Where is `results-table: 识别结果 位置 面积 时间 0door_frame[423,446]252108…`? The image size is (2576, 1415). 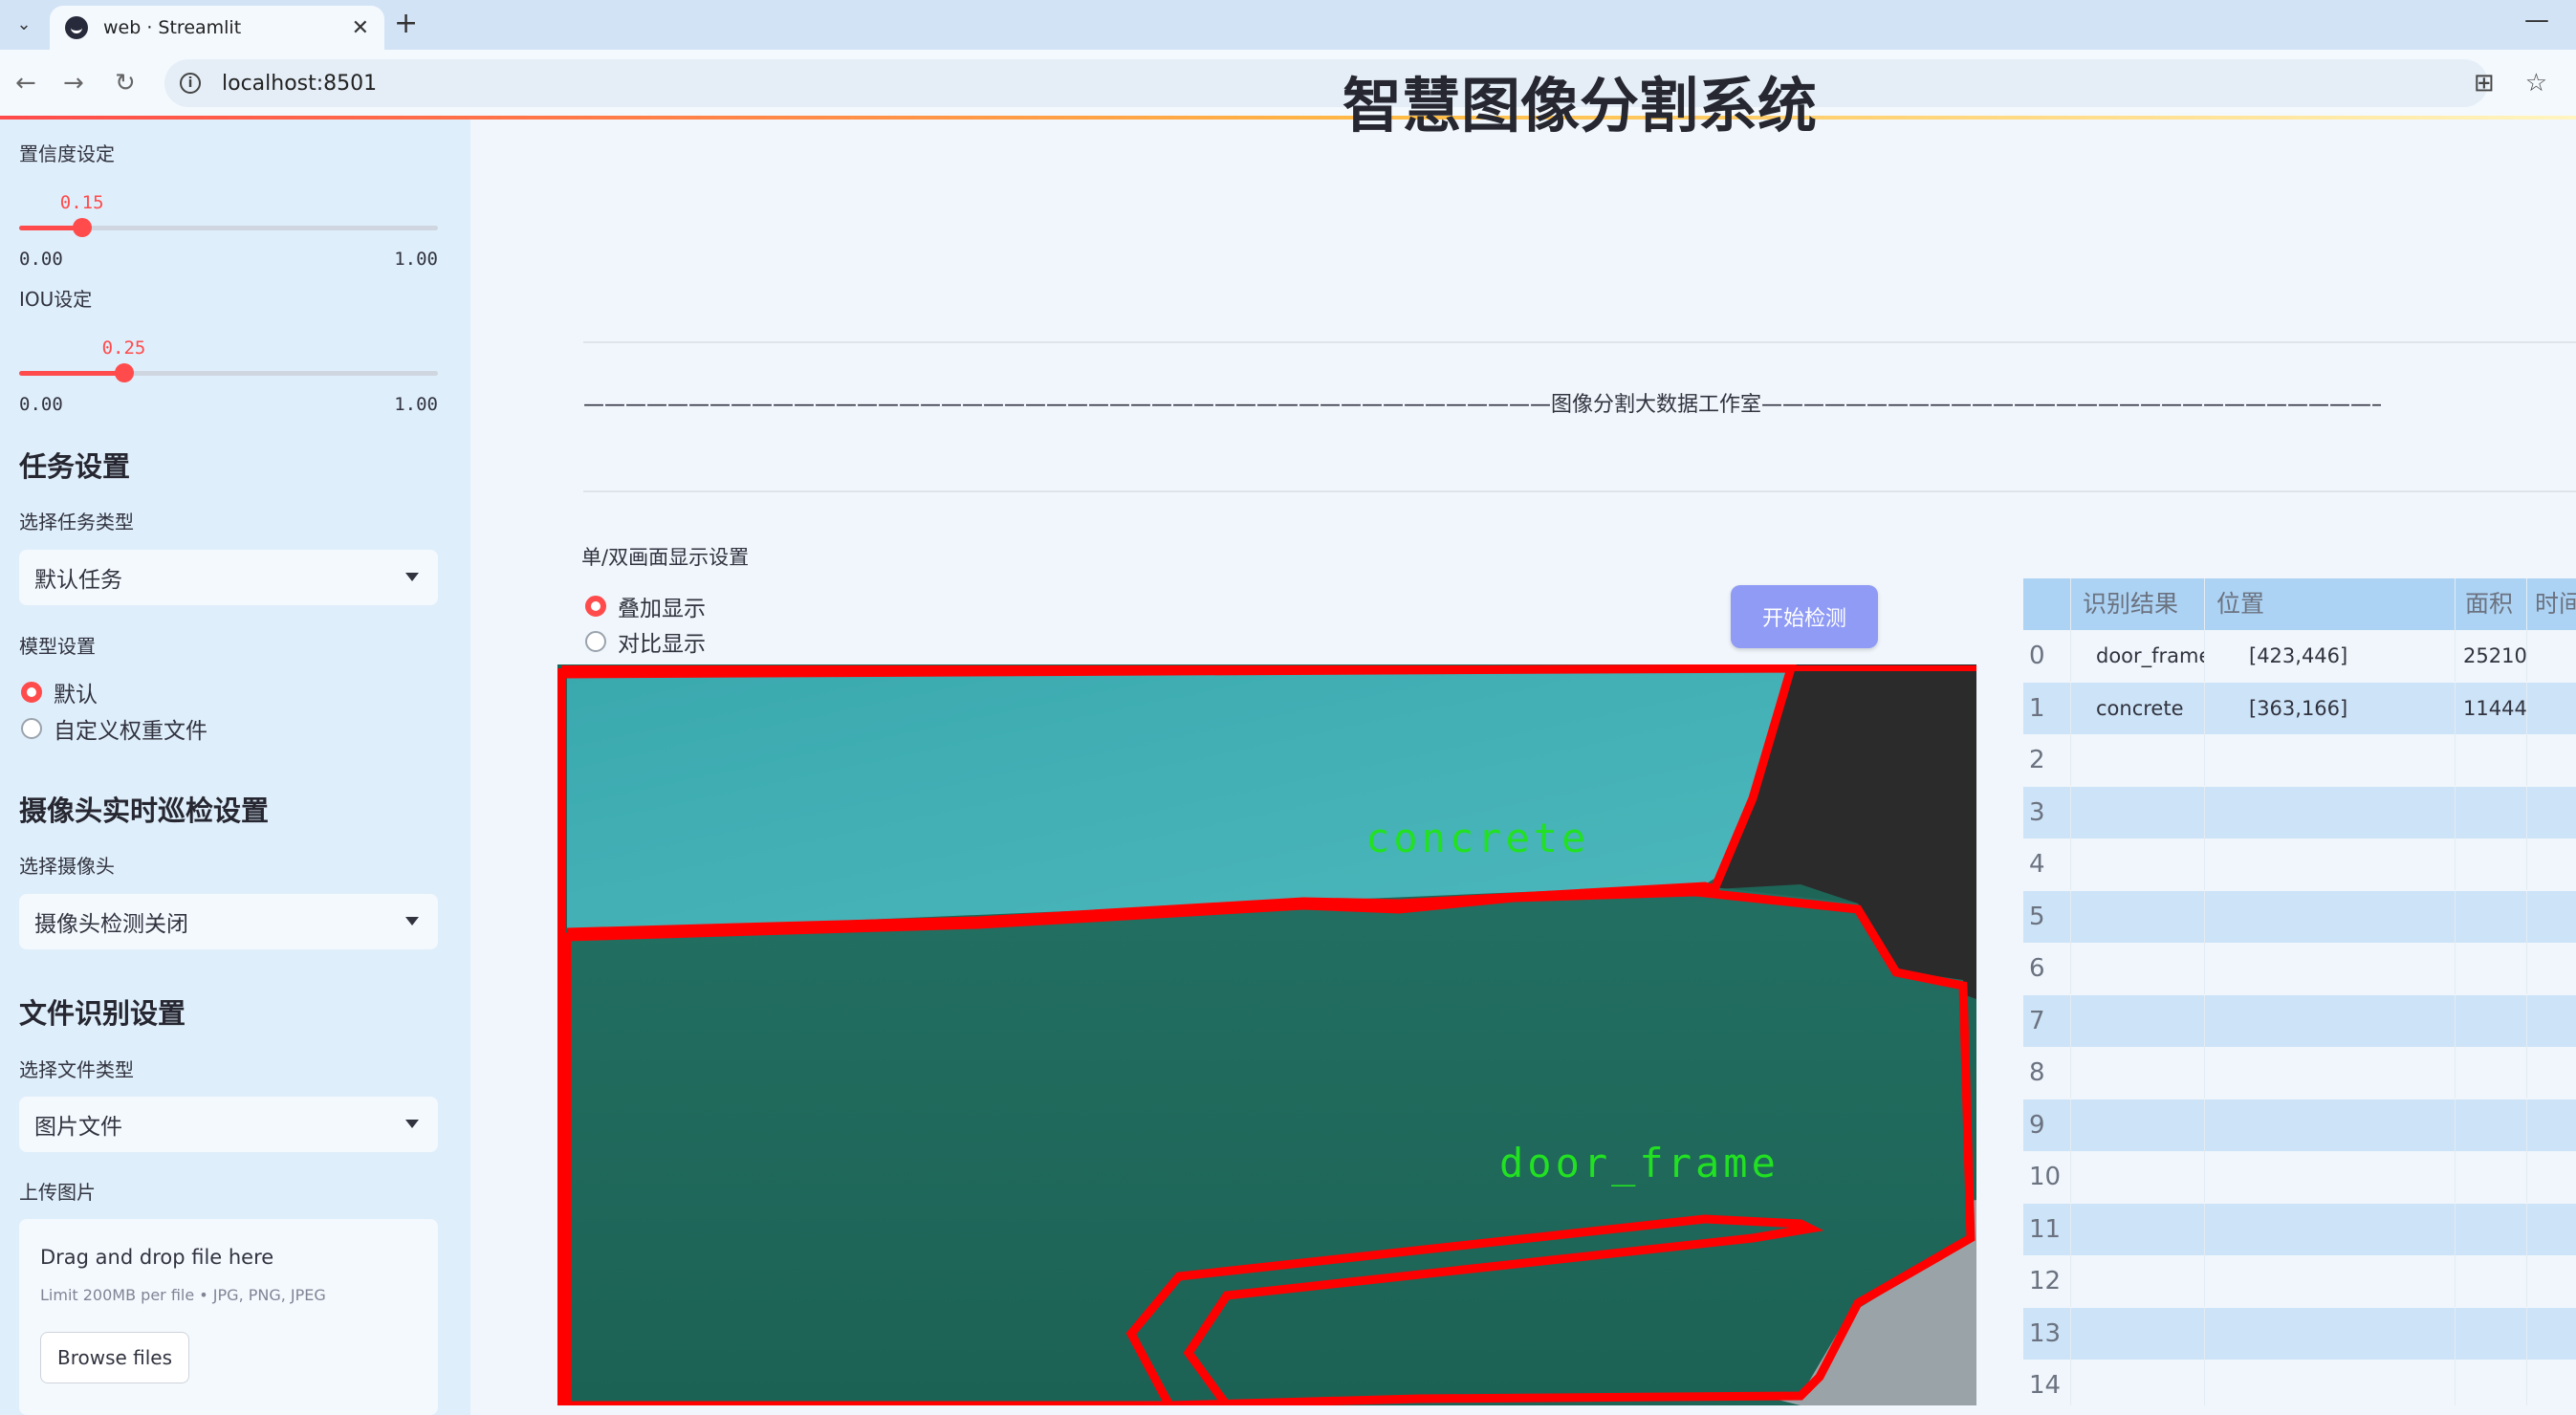 results-table: 识别结果 位置 面积 时间 0door_frame[423,446]252108… is located at coordinates (2299, 991).